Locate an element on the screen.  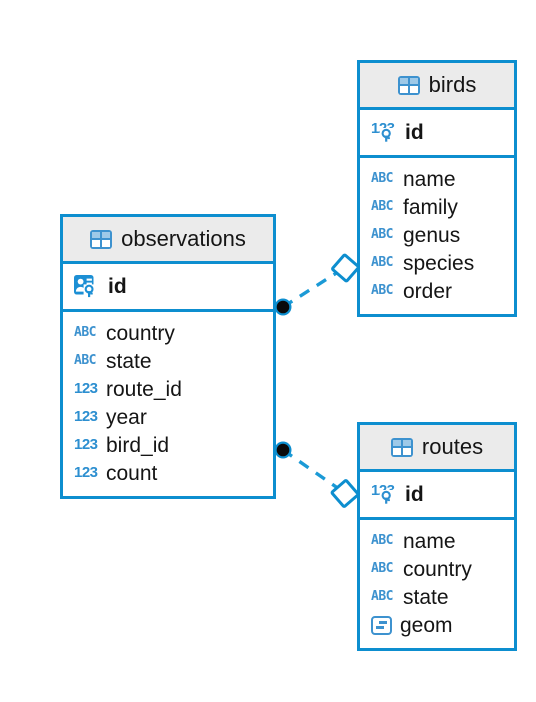
field-row: 123 bird_id is located at coordinates (168, 445).